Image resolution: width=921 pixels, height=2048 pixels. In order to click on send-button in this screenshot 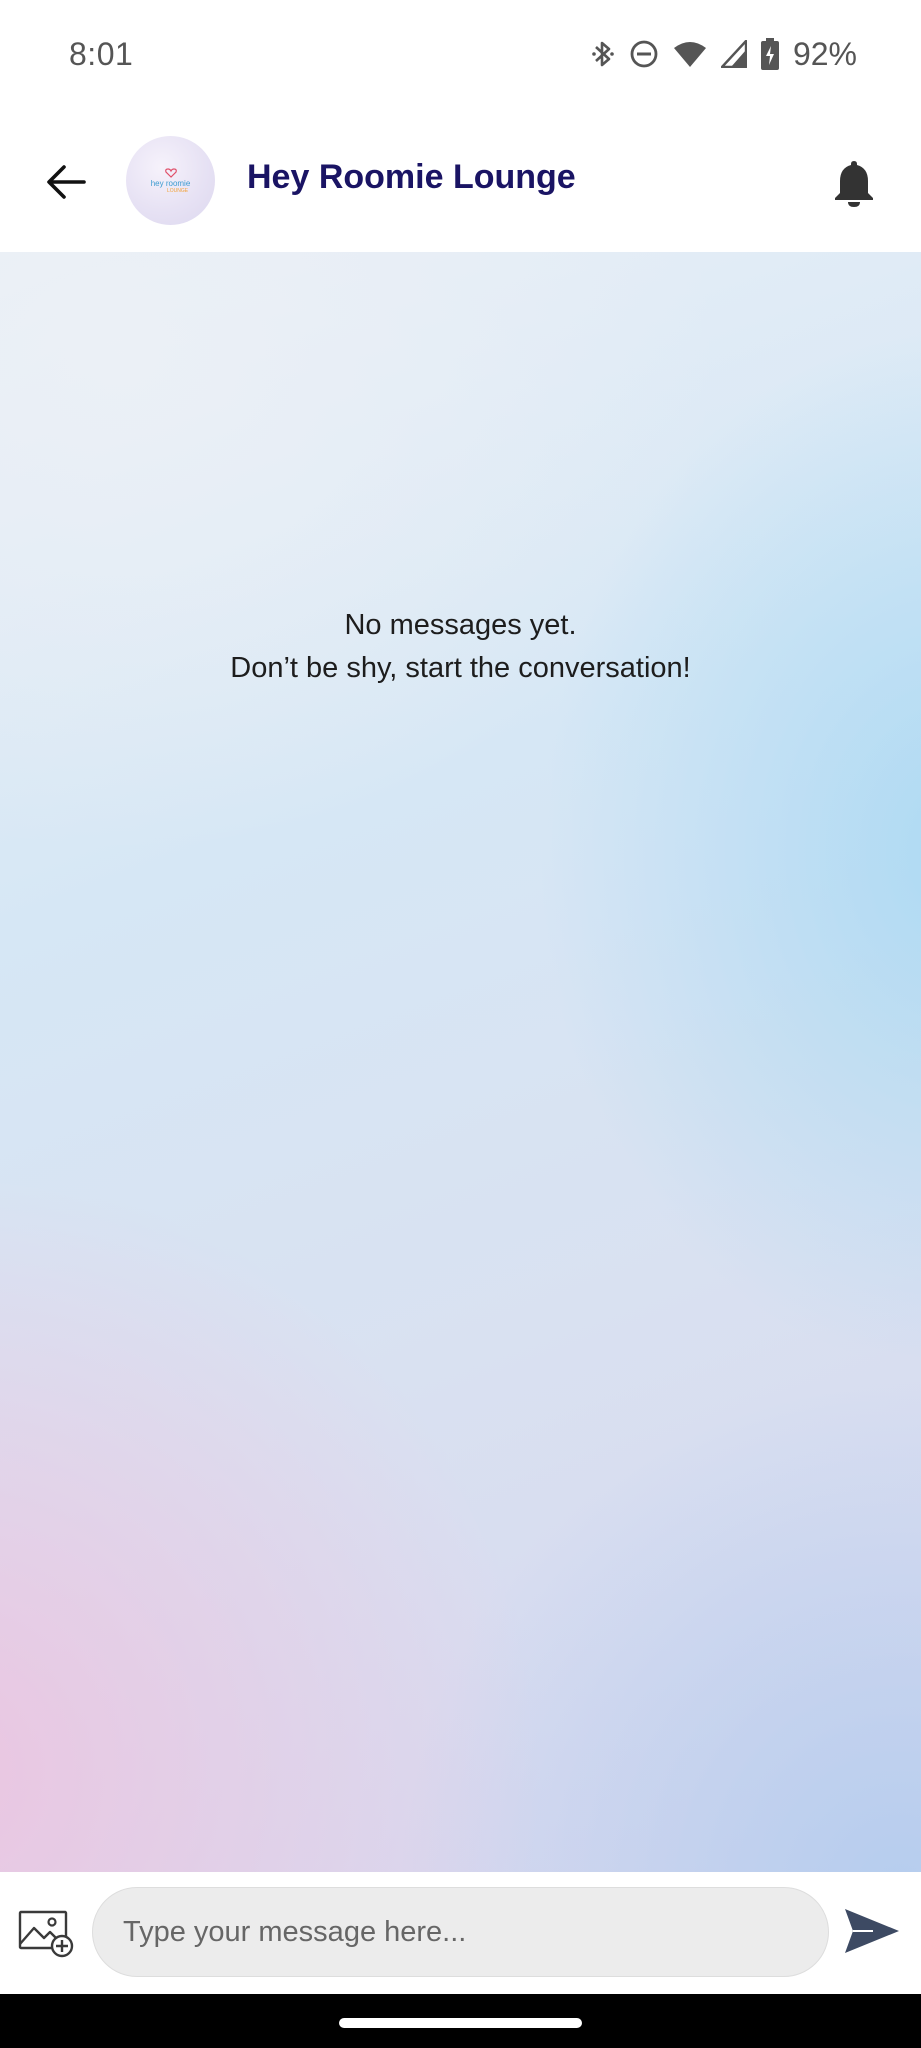, I will do `click(872, 1931)`.